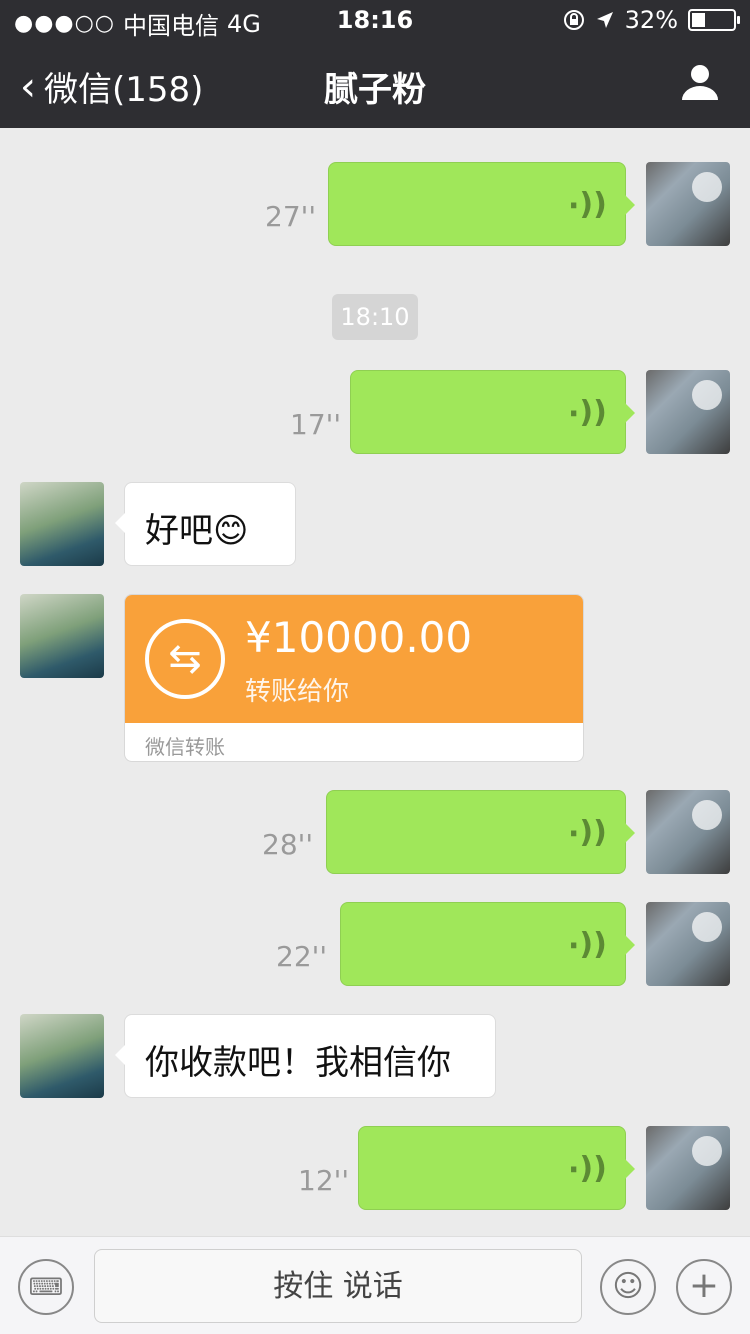 The image size is (750, 1334). What do you see at coordinates (375, 90) in the screenshot?
I see `chat-title: 腻子粉` at bounding box center [375, 90].